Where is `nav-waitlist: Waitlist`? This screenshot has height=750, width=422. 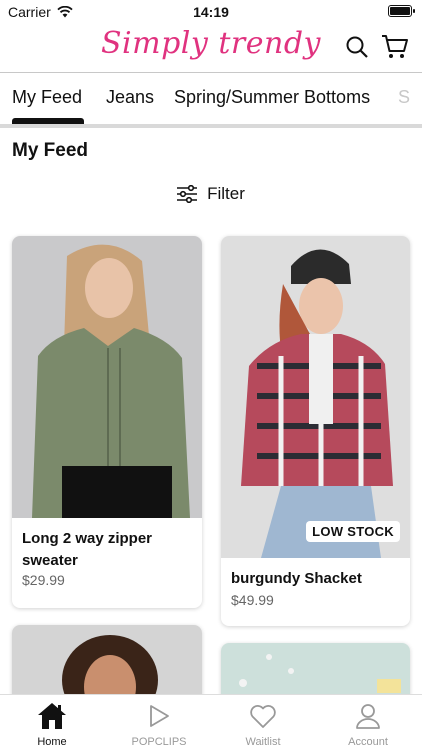 nav-waitlist: Waitlist is located at coordinates (263, 724).